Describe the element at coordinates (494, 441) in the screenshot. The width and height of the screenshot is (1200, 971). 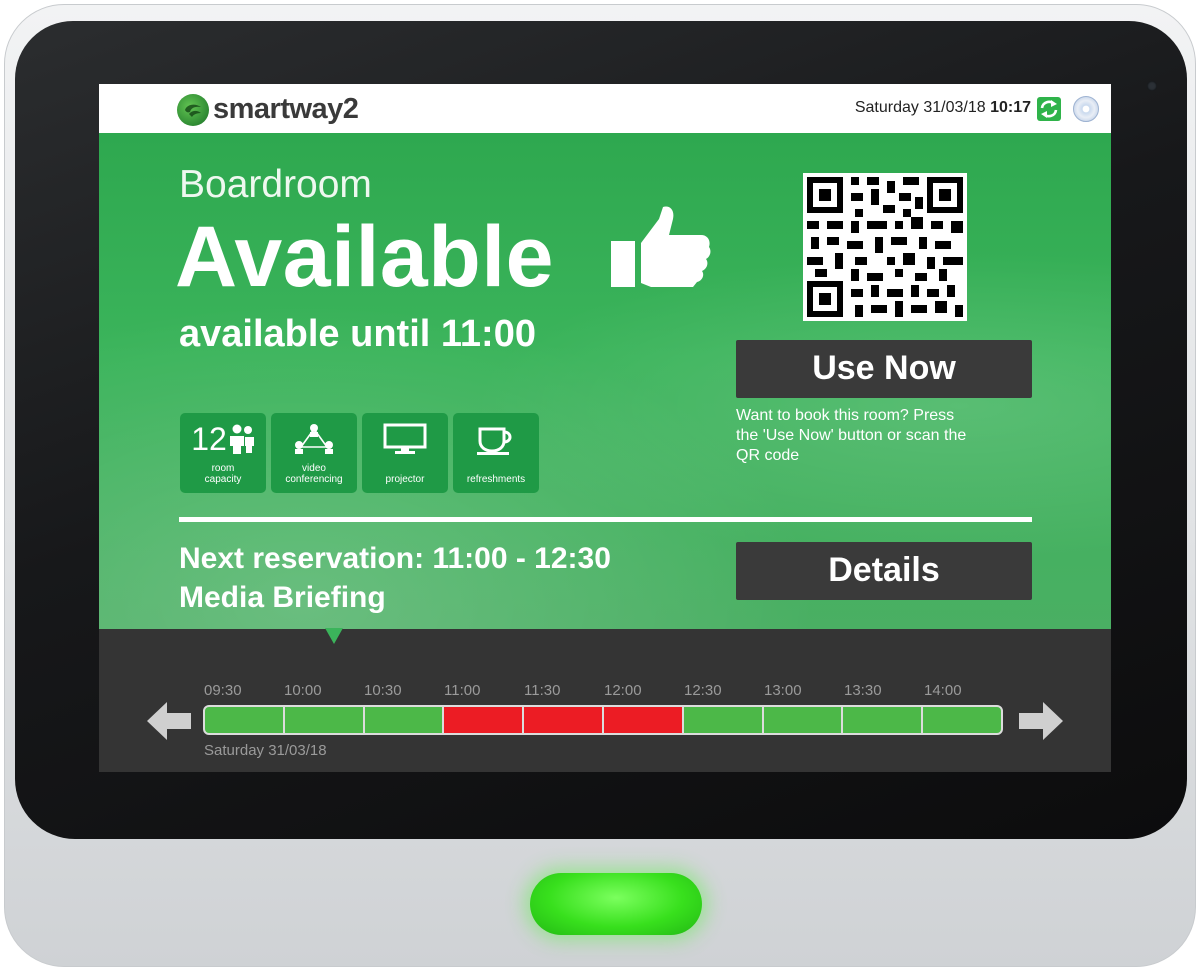
I see `coffee-cup-icon` at that location.